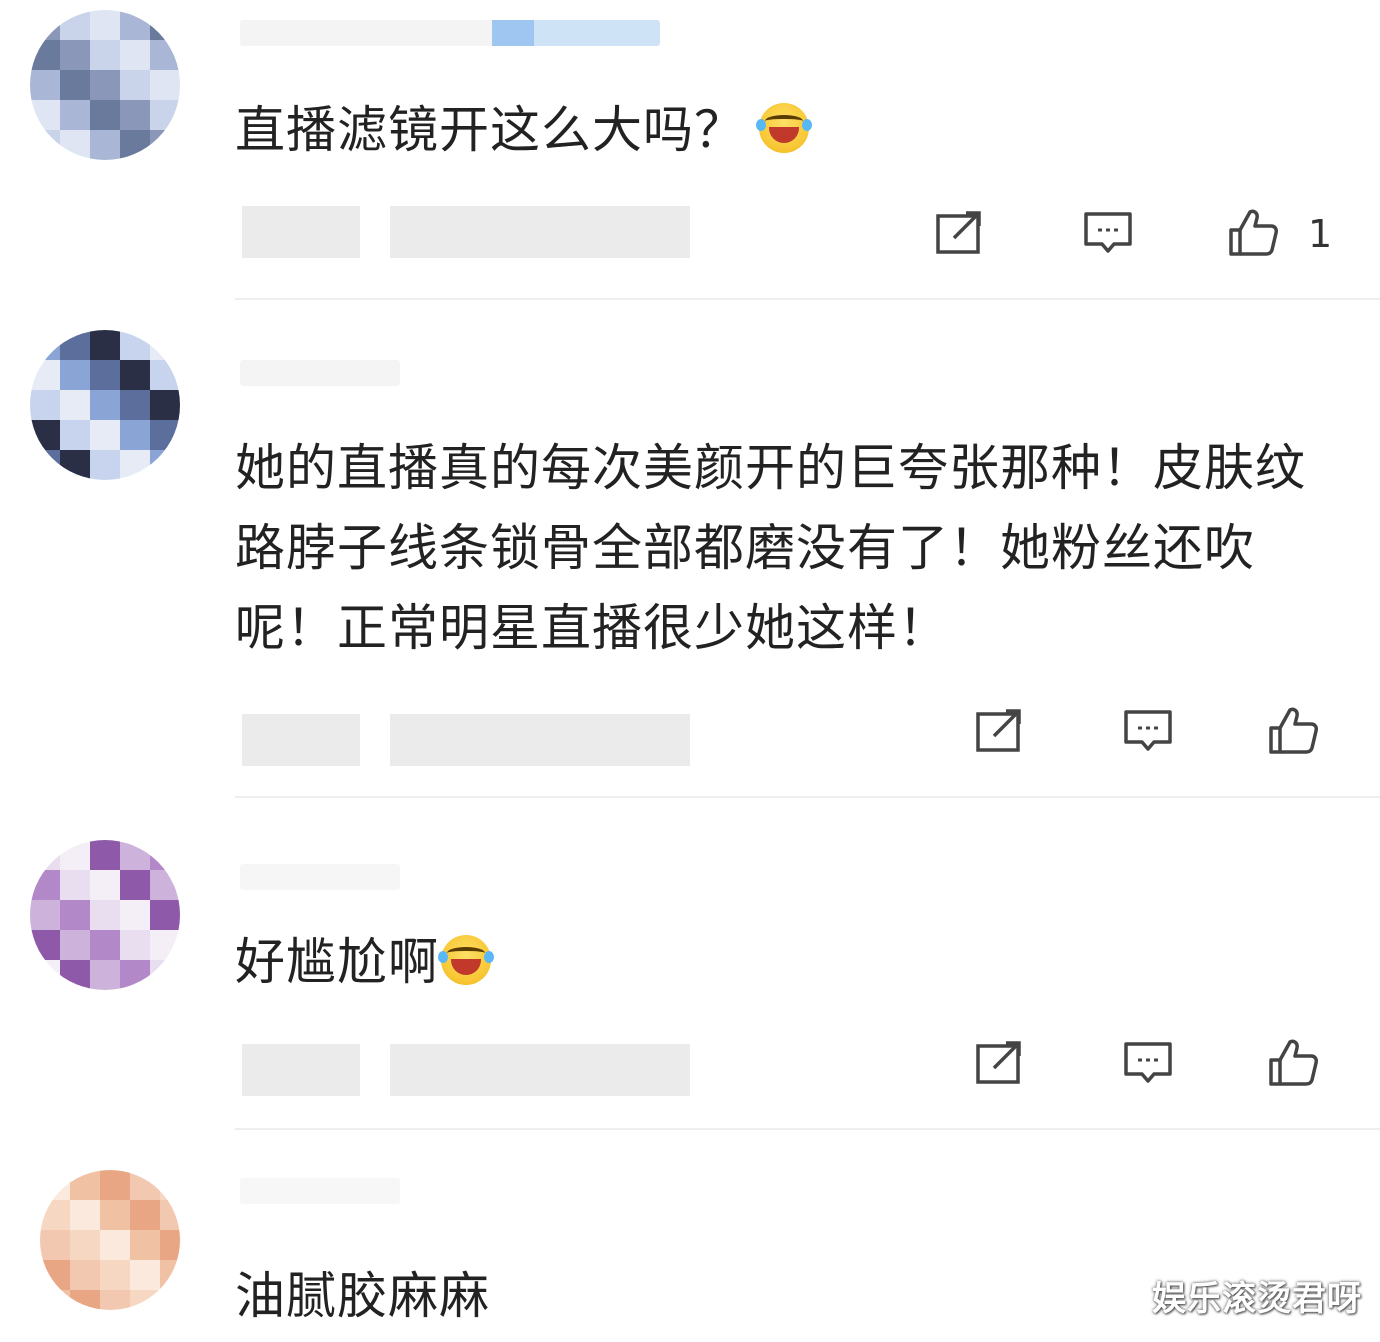 This screenshot has height=1342, width=1380. What do you see at coordinates (1140, 234) in the screenshot?
I see `comment-actions: 1` at bounding box center [1140, 234].